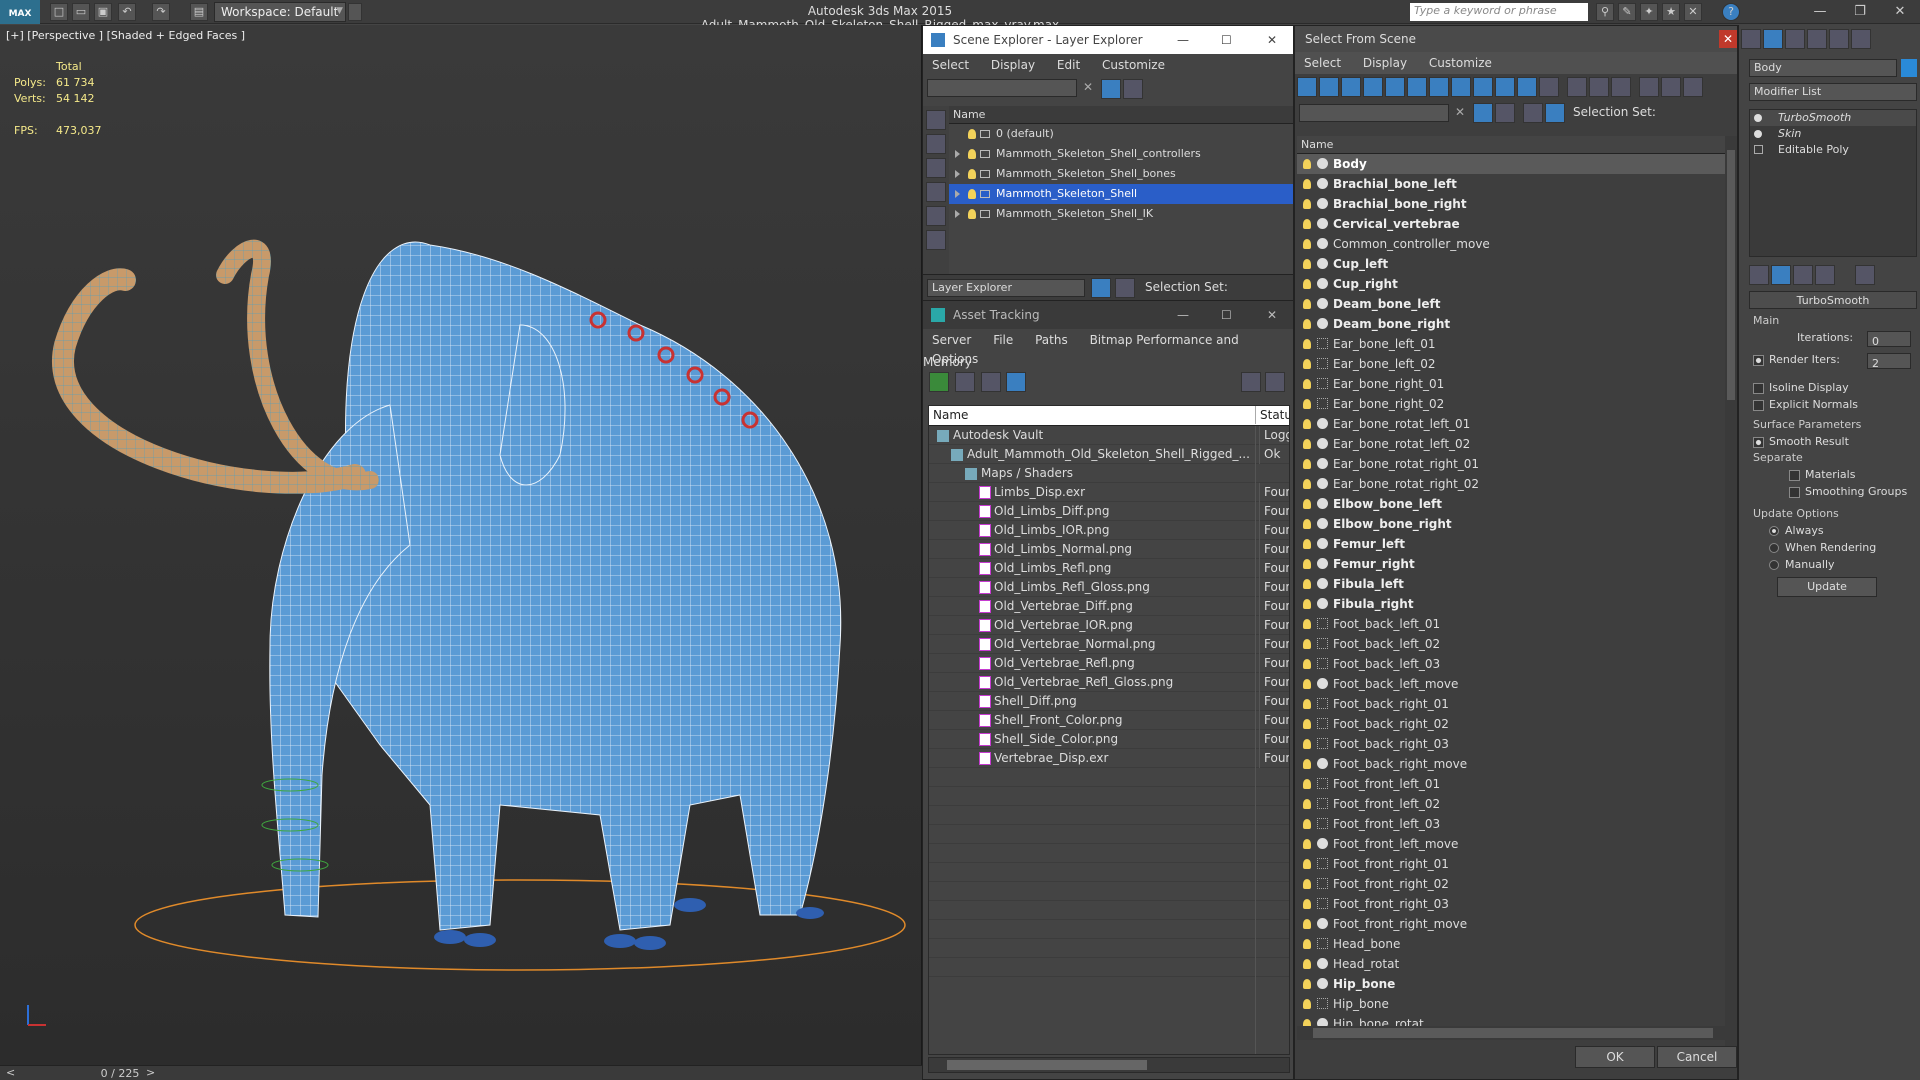 The image size is (1920, 1080). What do you see at coordinates (1774, 531) in the screenshot?
I see `always-radio` at bounding box center [1774, 531].